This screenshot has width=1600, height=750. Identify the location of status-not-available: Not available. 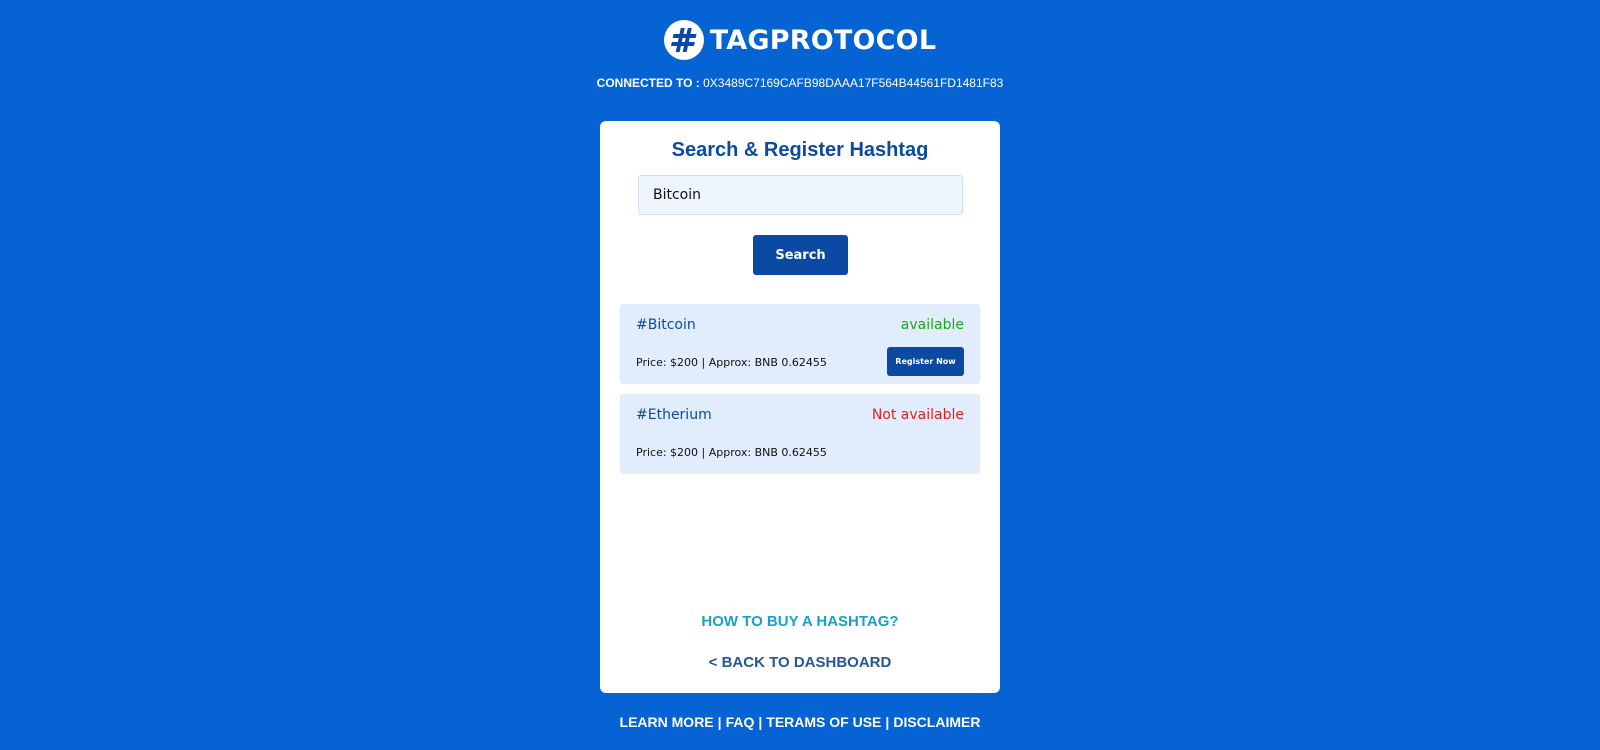
(917, 415).